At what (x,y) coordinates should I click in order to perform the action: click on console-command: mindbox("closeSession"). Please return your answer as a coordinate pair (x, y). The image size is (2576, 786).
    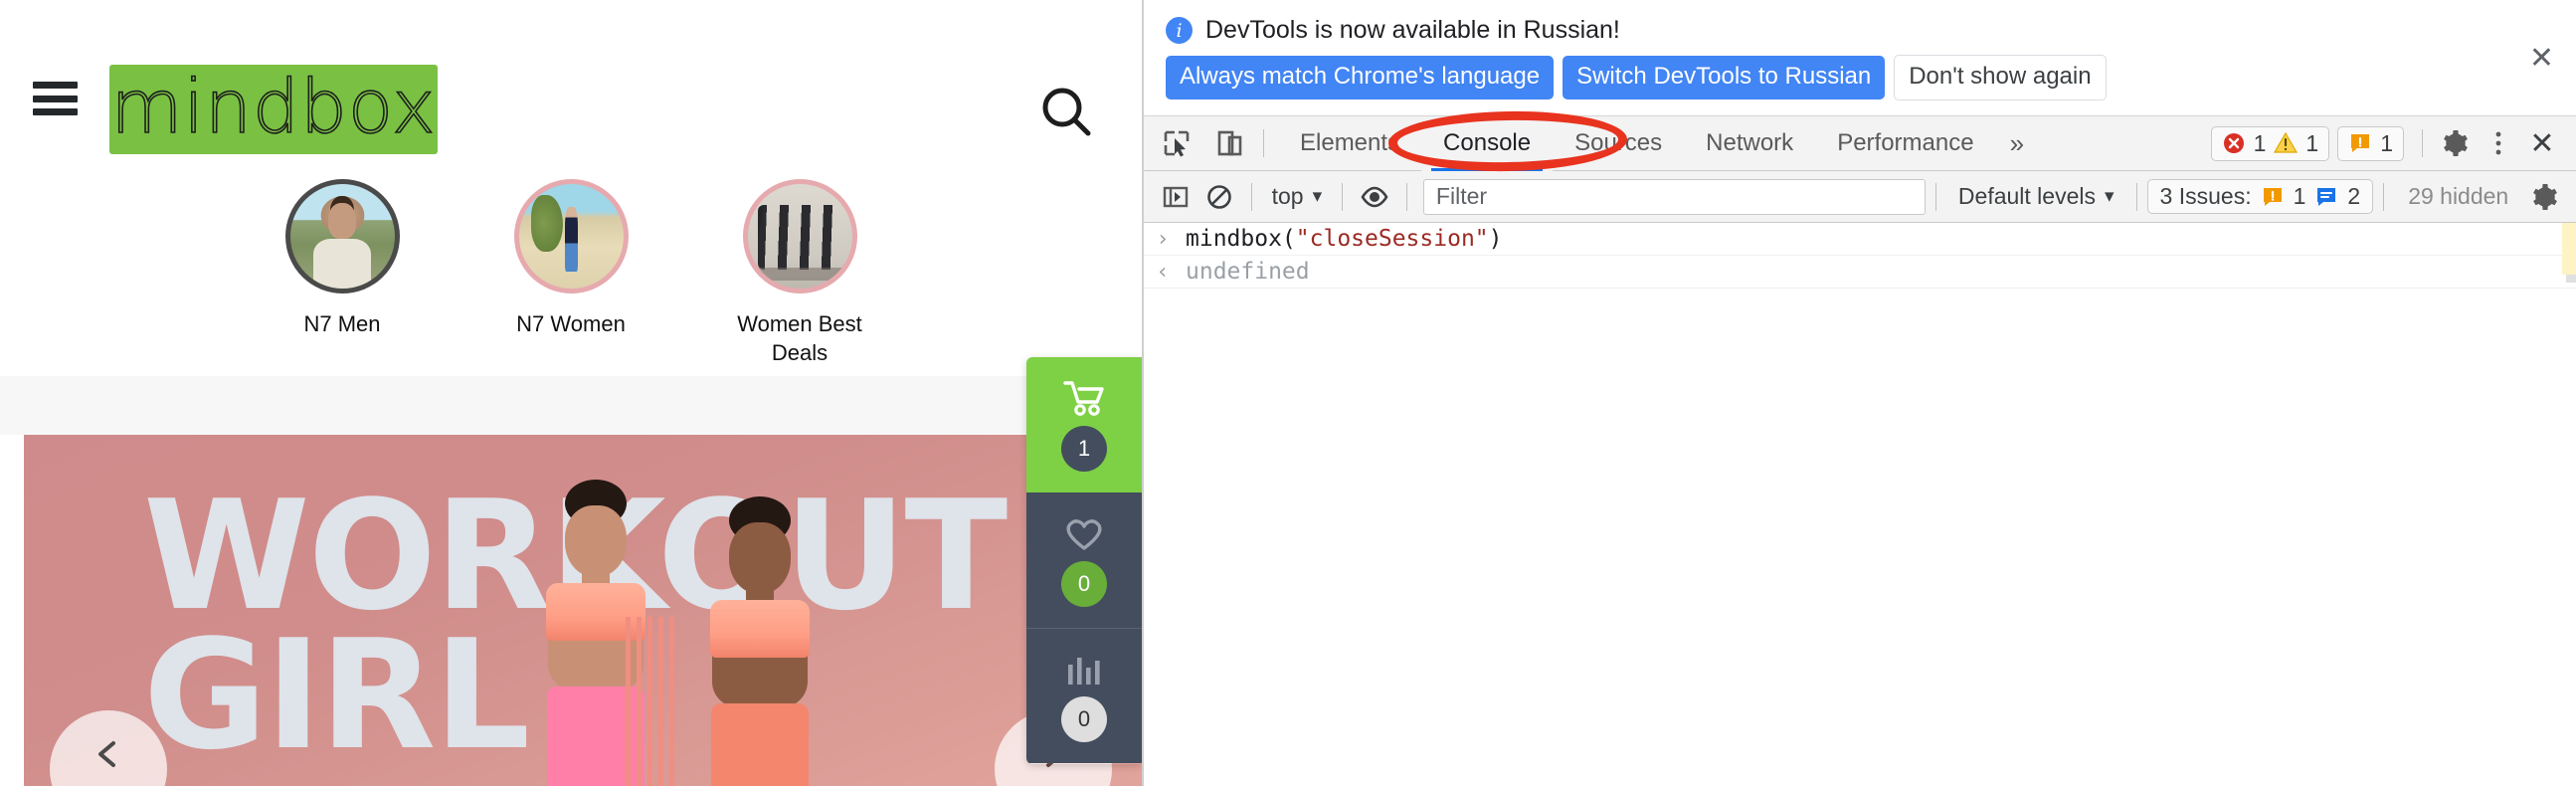
    Looking at the image, I should click on (1344, 239).